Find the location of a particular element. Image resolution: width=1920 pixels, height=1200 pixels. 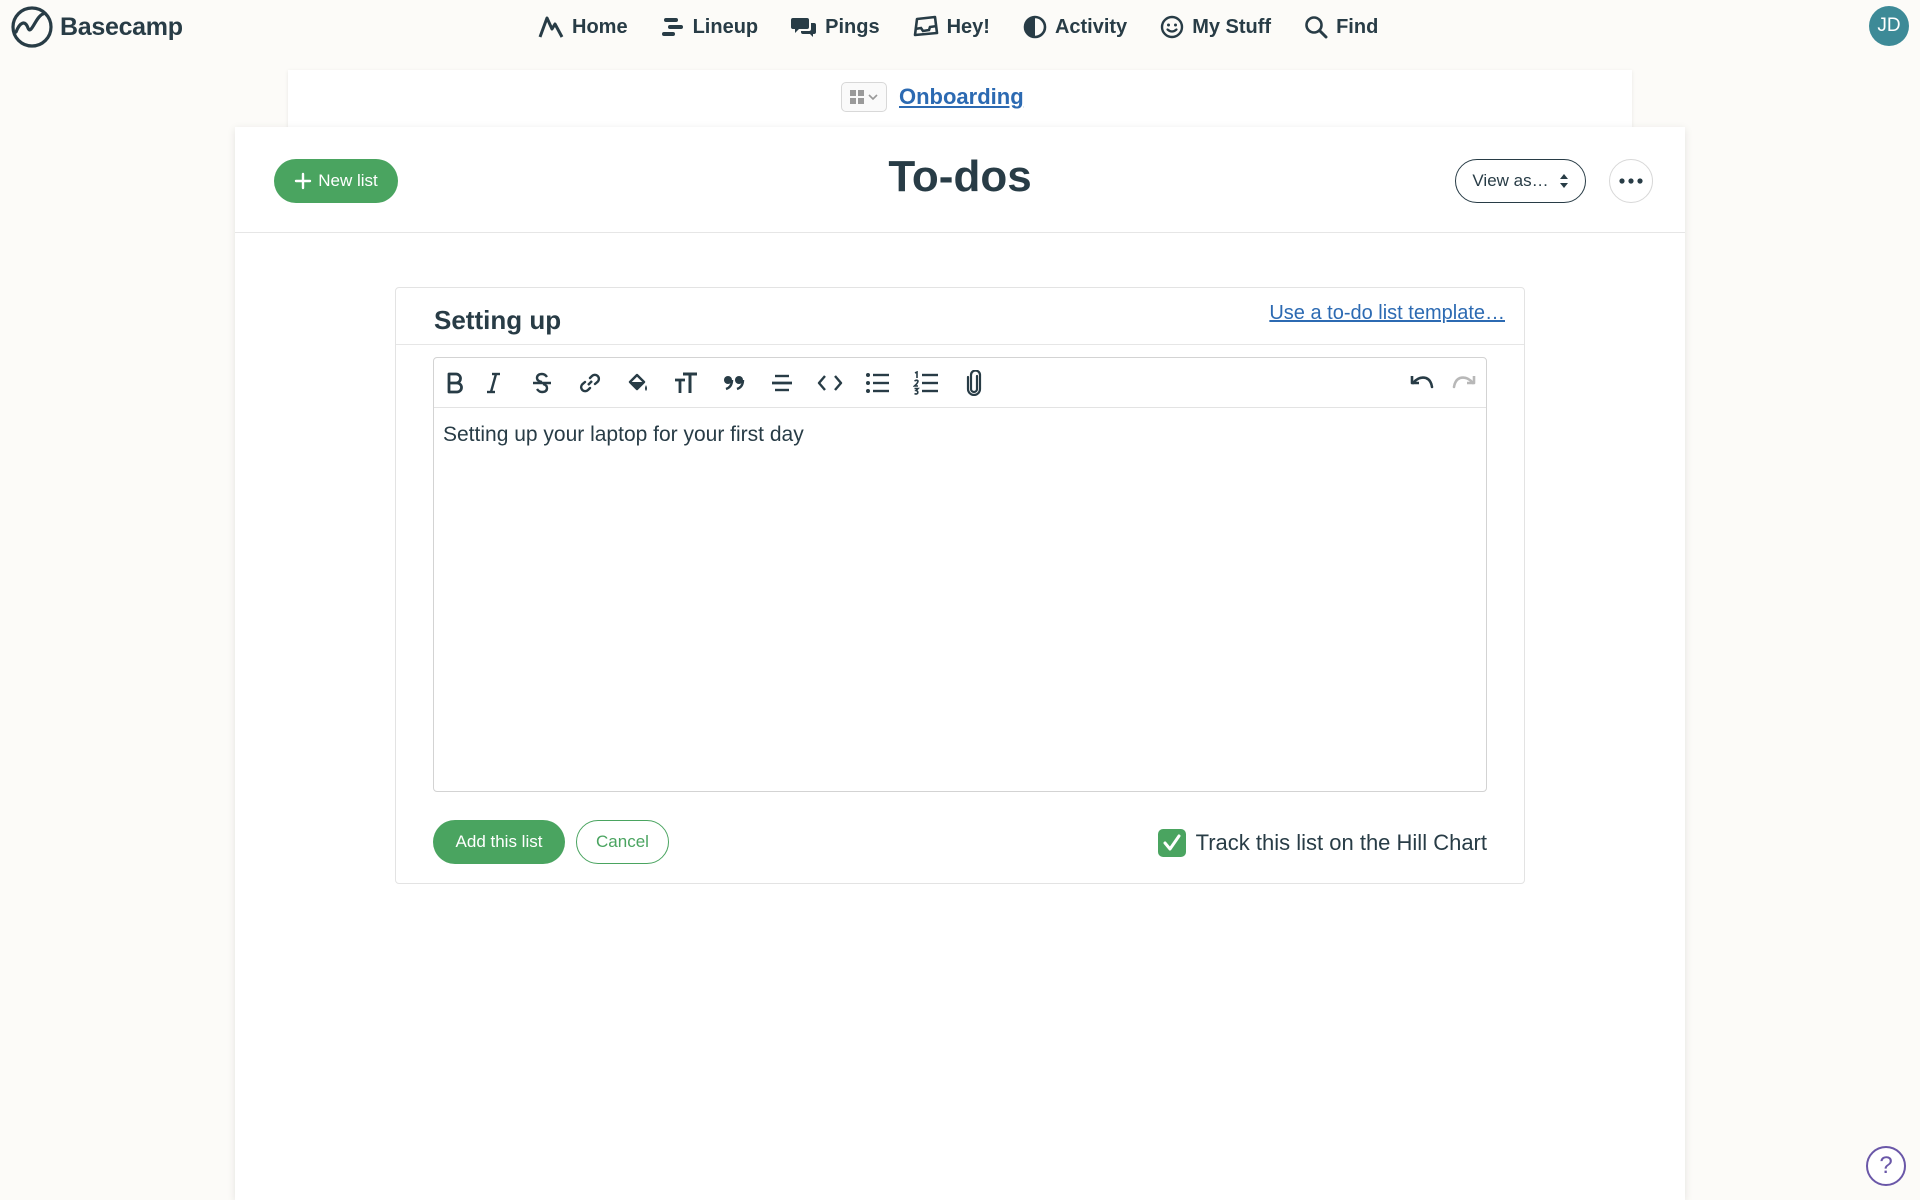

plus-icon is located at coordinates (303, 181).